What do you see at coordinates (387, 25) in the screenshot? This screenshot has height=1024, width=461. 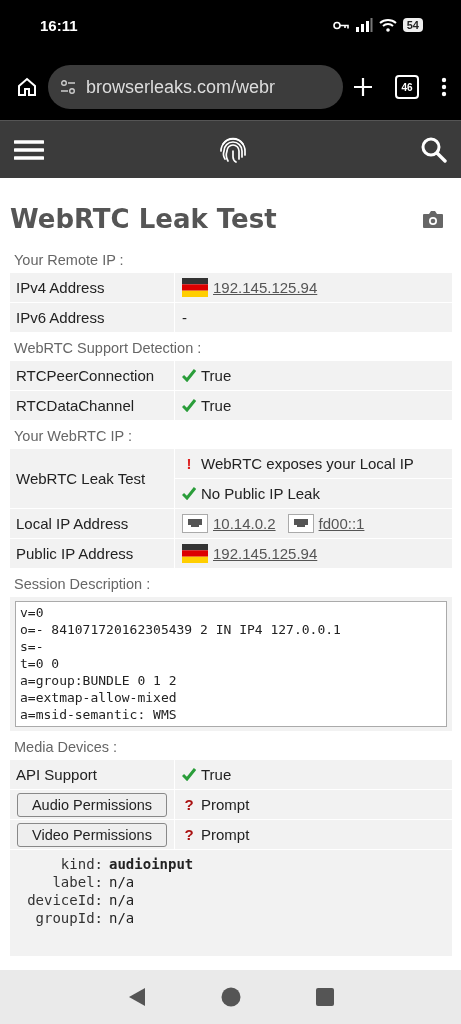 I see `wifi-icon` at bounding box center [387, 25].